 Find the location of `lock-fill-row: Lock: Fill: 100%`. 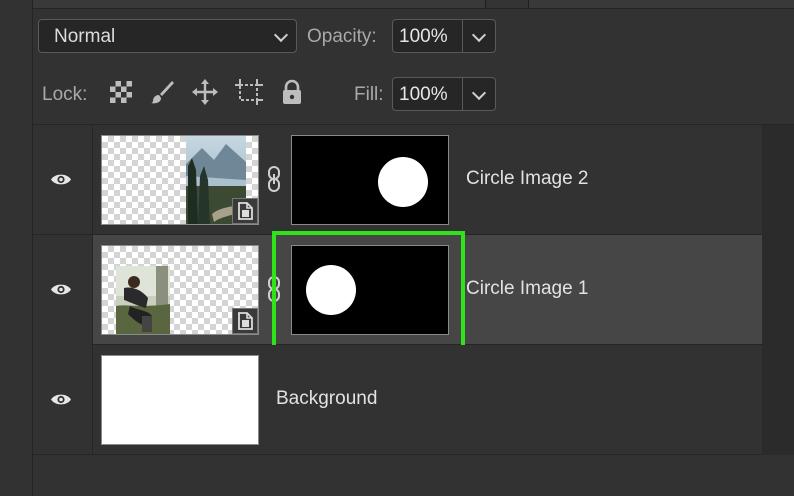

lock-fill-row: Lock: Fill: 100% is located at coordinates (413, 95).